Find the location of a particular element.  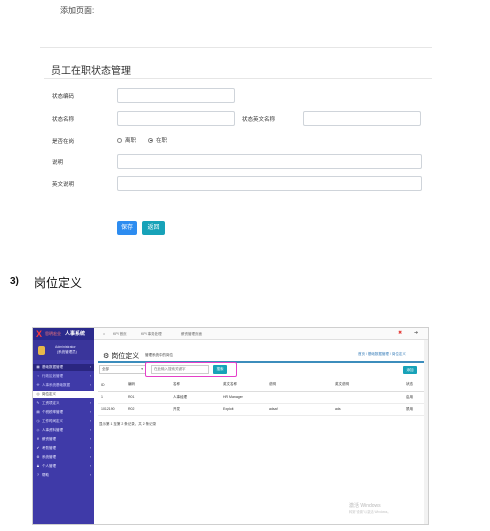

name-en-input is located at coordinates (362, 118).